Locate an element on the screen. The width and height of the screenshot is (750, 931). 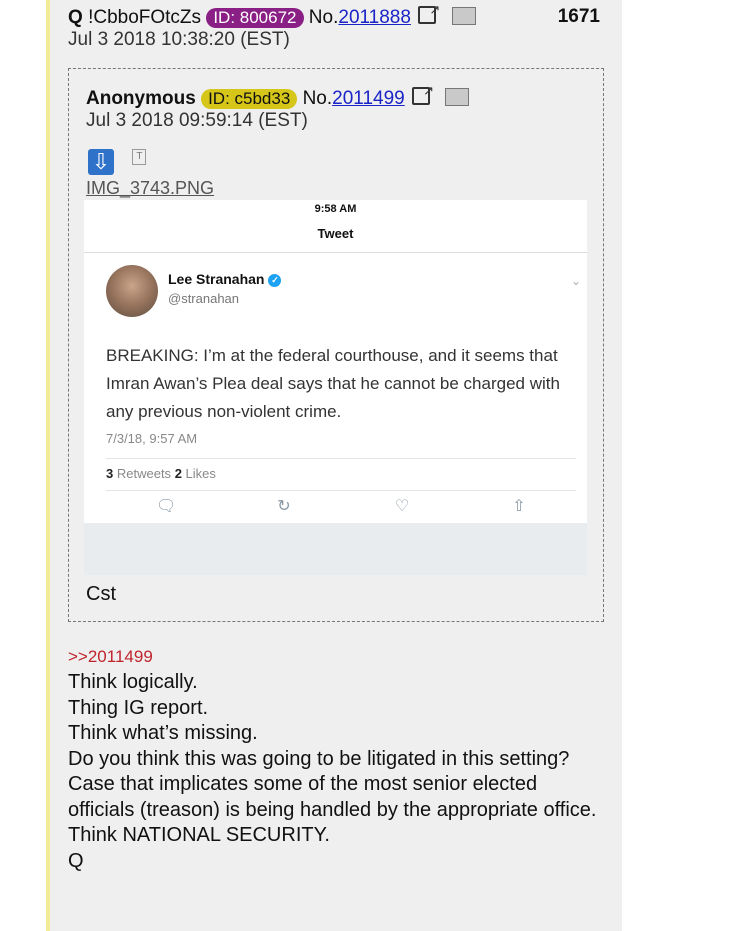
reply-line: Think NATIONAL SECURITY. is located at coordinates (199, 835).